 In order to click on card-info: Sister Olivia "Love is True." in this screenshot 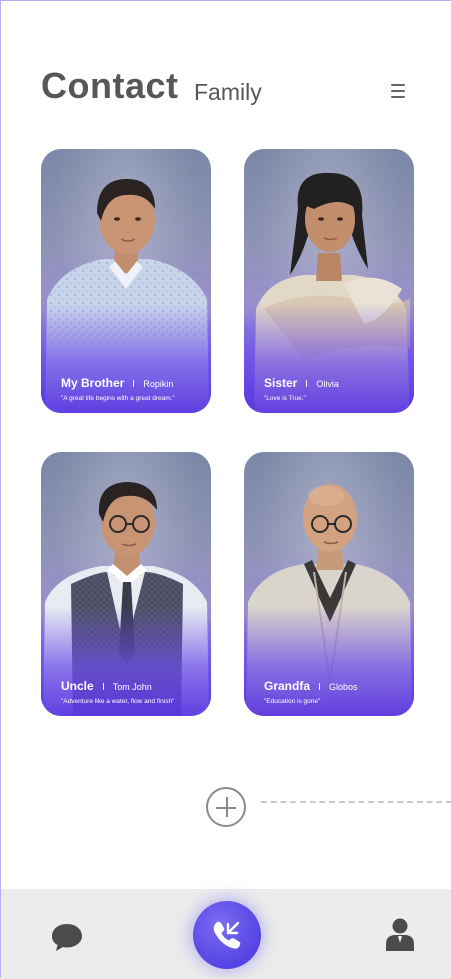, I will do `click(333, 389)`.